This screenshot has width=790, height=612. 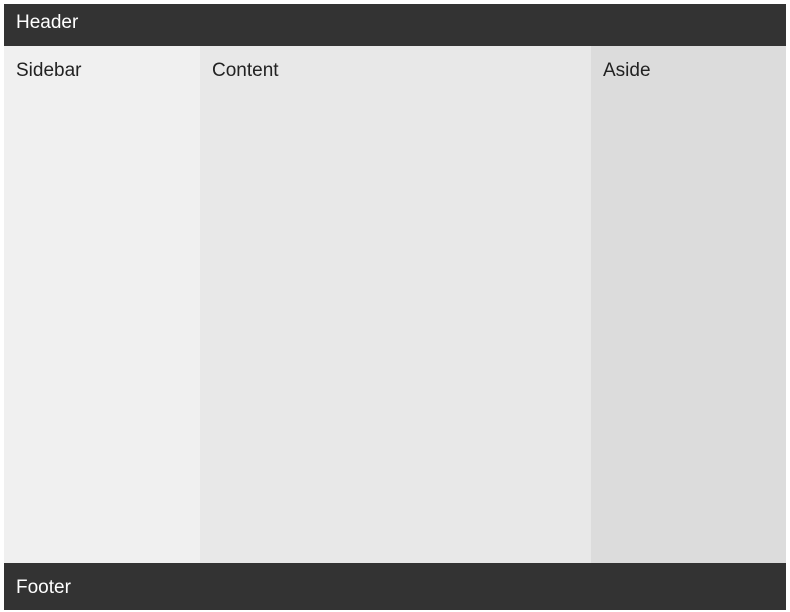 I want to click on footer-label: Footer, so click(x=43, y=587).